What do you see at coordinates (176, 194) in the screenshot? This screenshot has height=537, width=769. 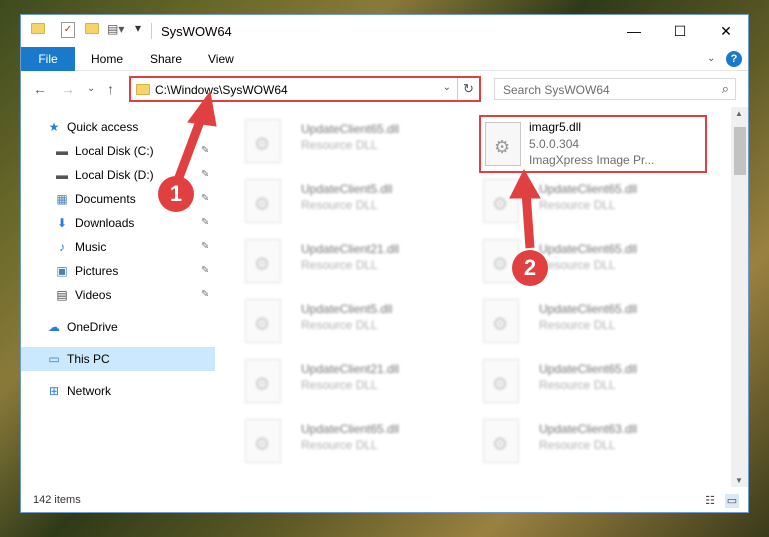 I see `step-1-badge: 1` at bounding box center [176, 194].